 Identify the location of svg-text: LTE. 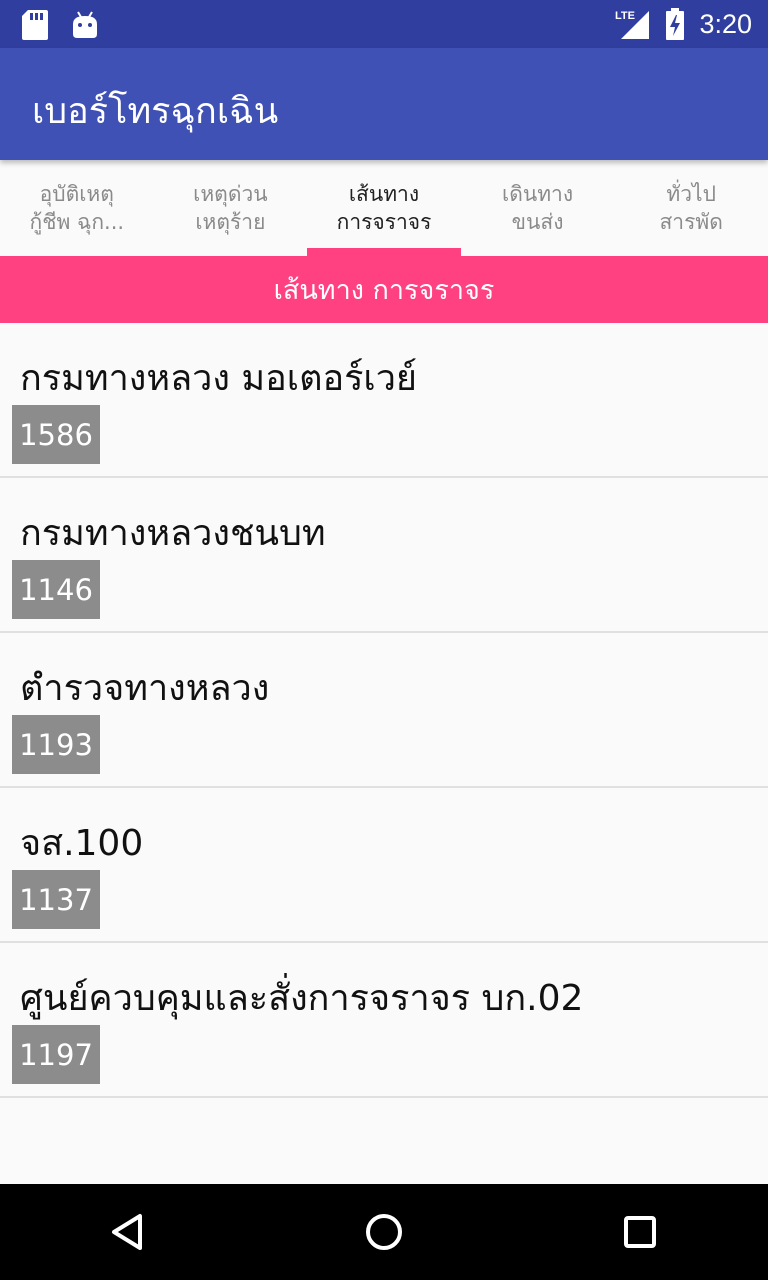
(625, 16).